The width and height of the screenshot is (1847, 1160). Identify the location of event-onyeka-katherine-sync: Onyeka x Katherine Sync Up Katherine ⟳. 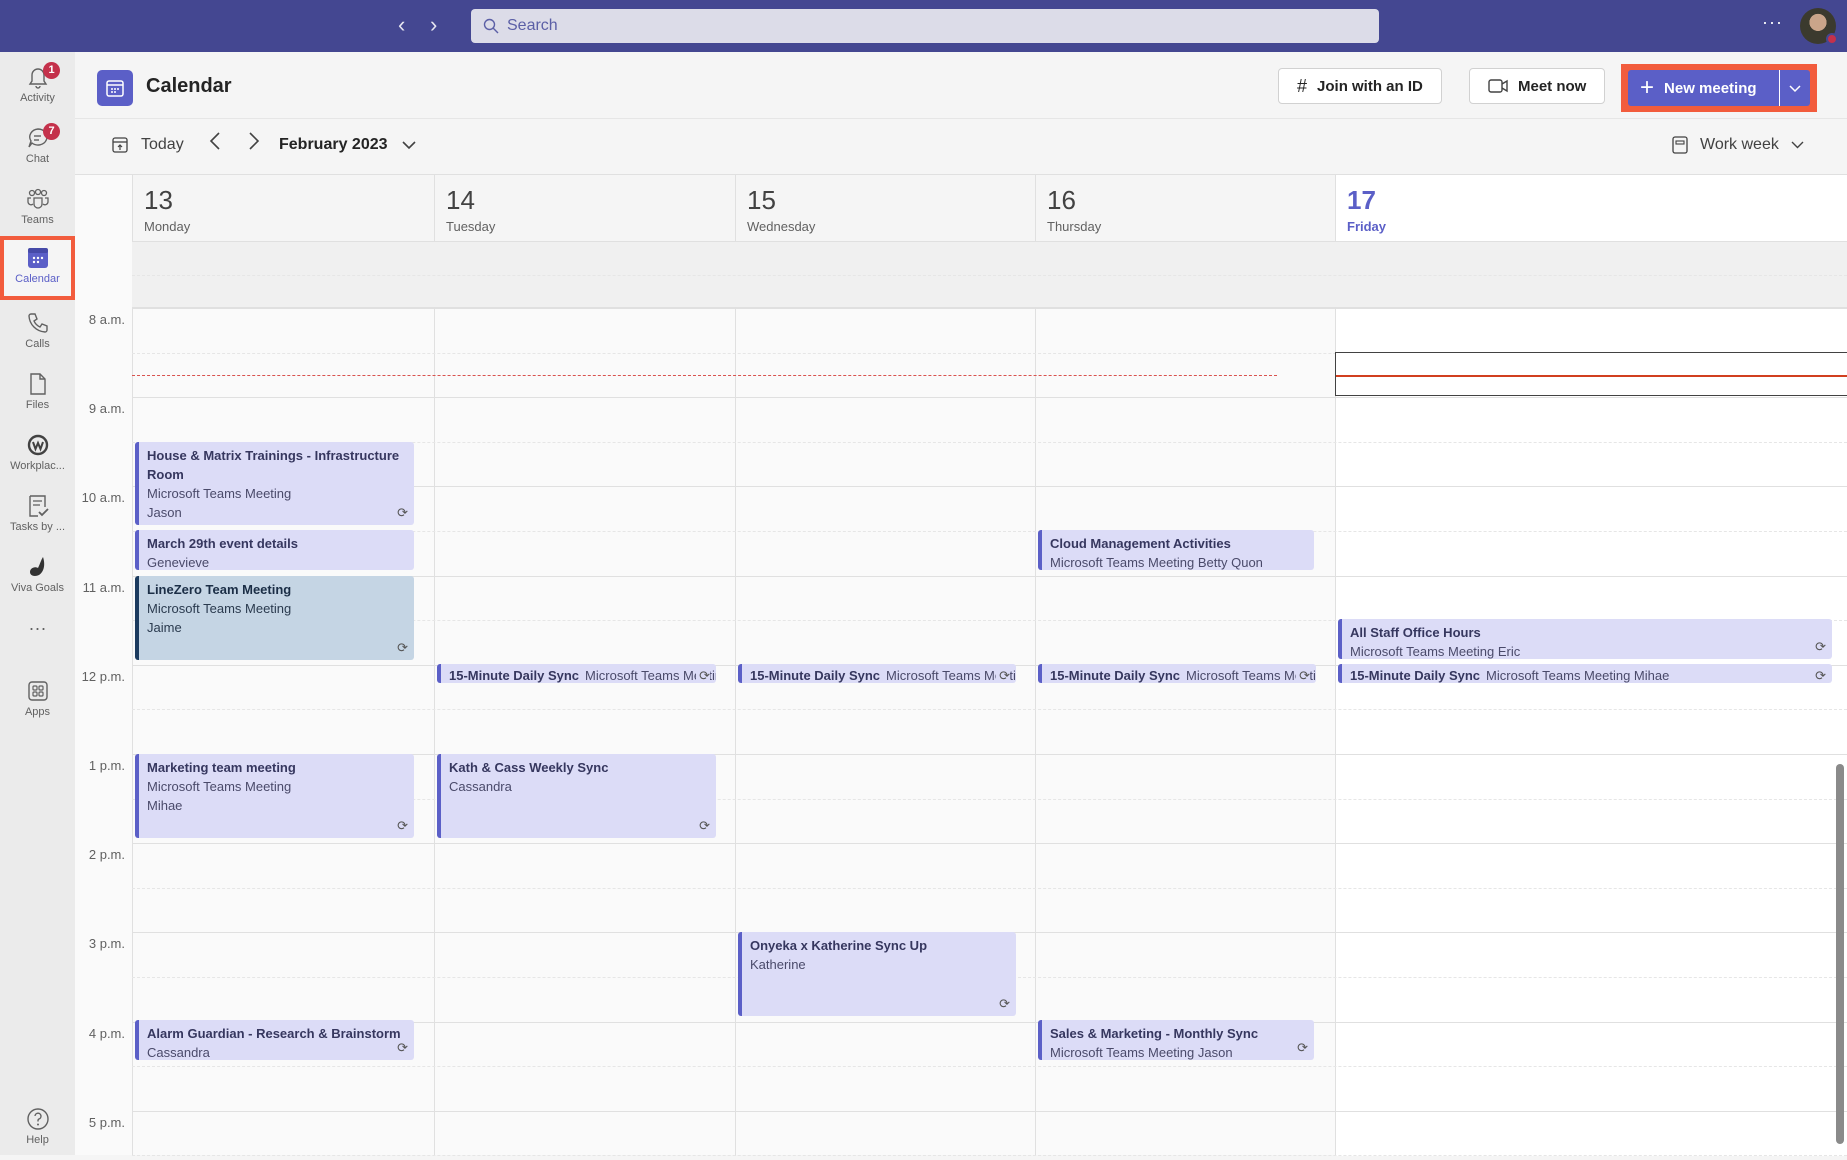
(877, 974).